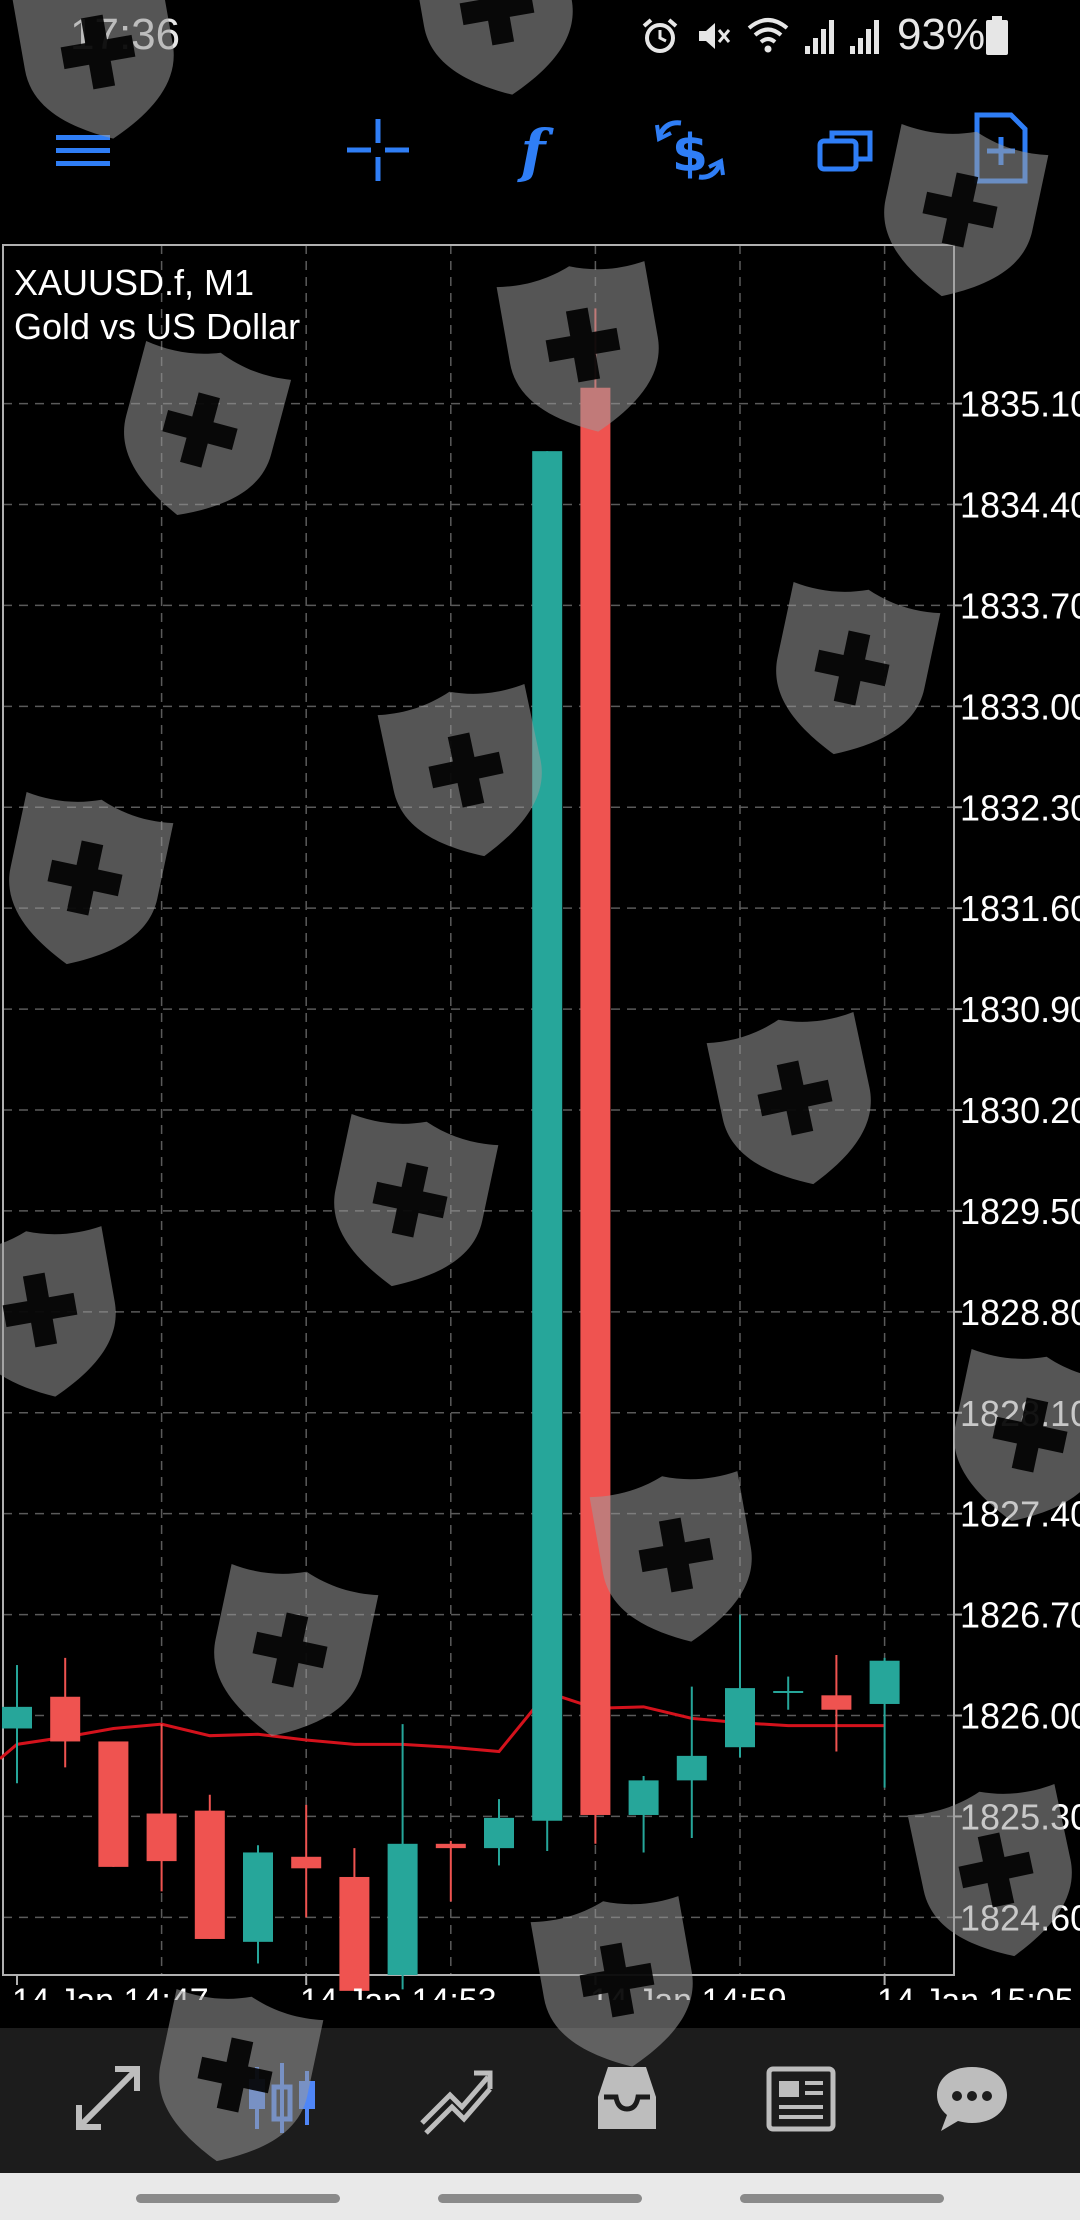 The height and width of the screenshot is (2220, 1080). I want to click on crosshair-icon, so click(378, 150).